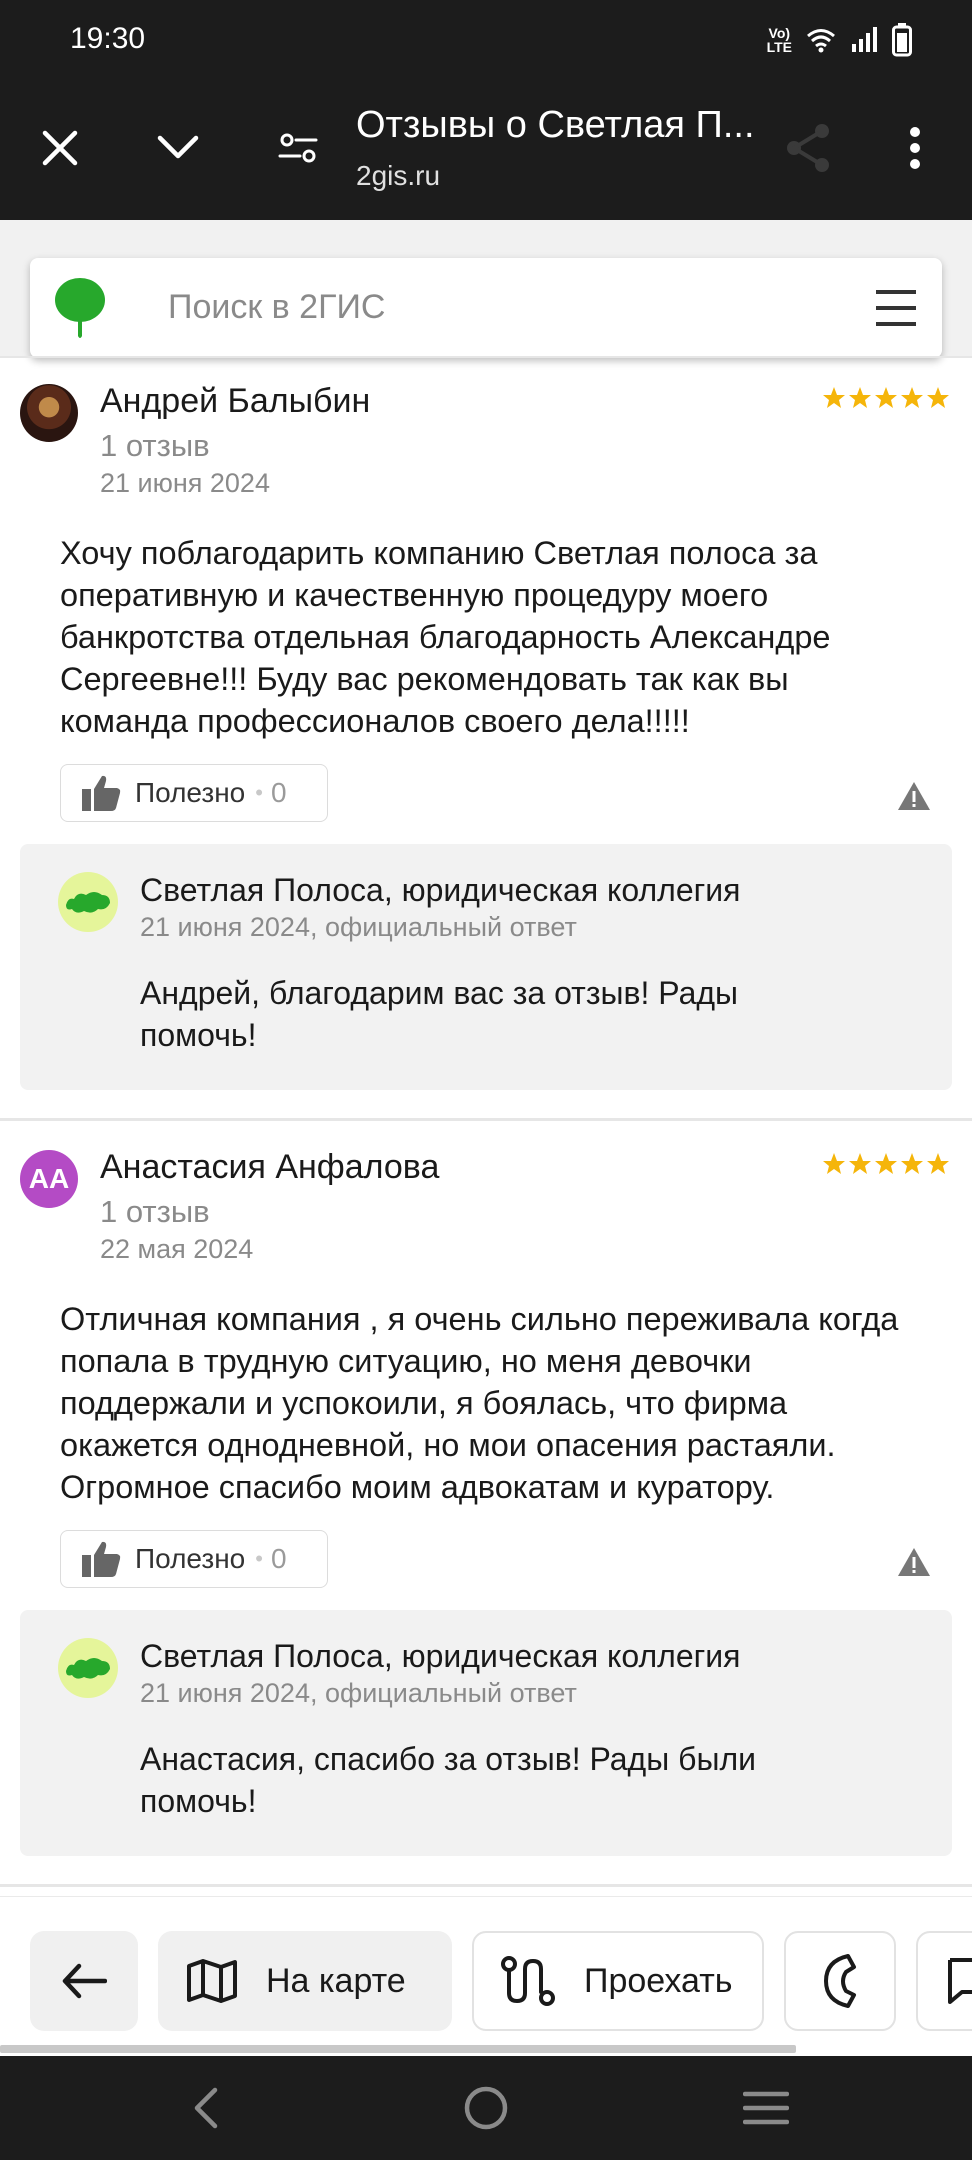 The image size is (972, 2160). Describe the element at coordinates (212, 1981) in the screenshot. I see `map-icon` at that location.